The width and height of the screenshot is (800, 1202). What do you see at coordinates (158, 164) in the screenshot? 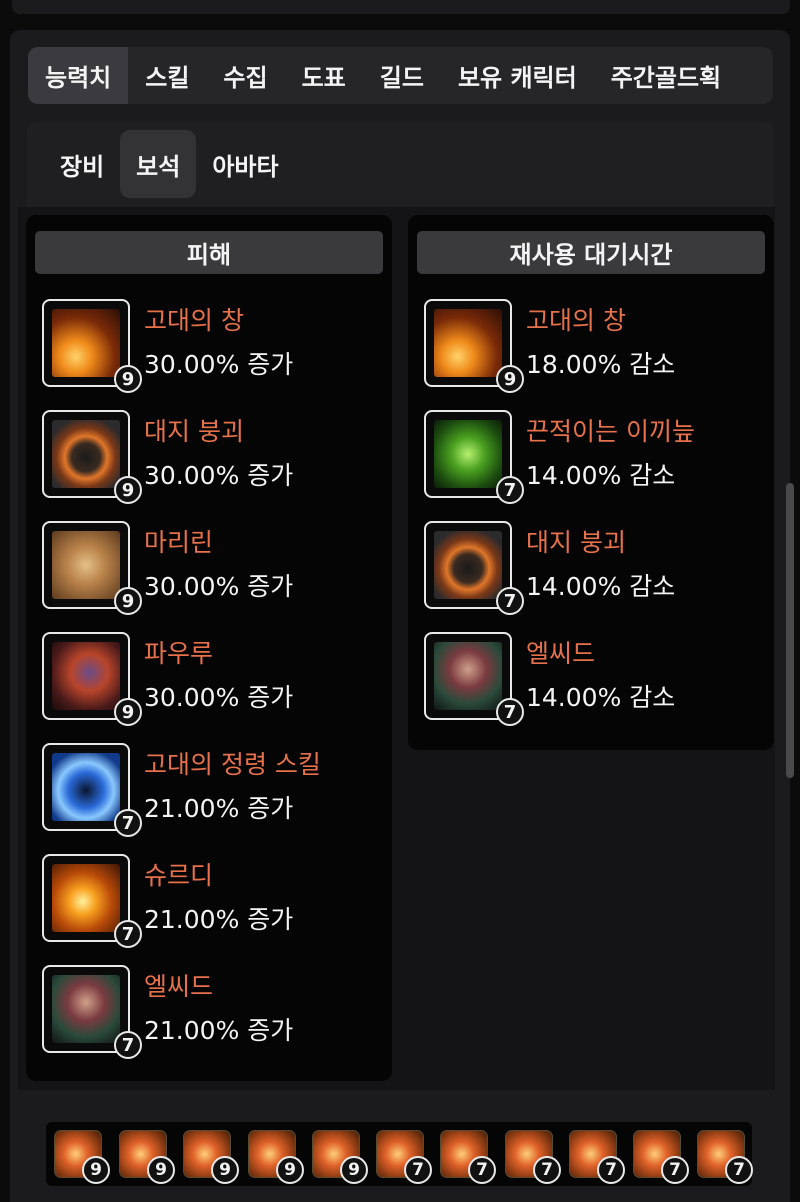
I see `sub-tab-gems: 보석` at bounding box center [158, 164].